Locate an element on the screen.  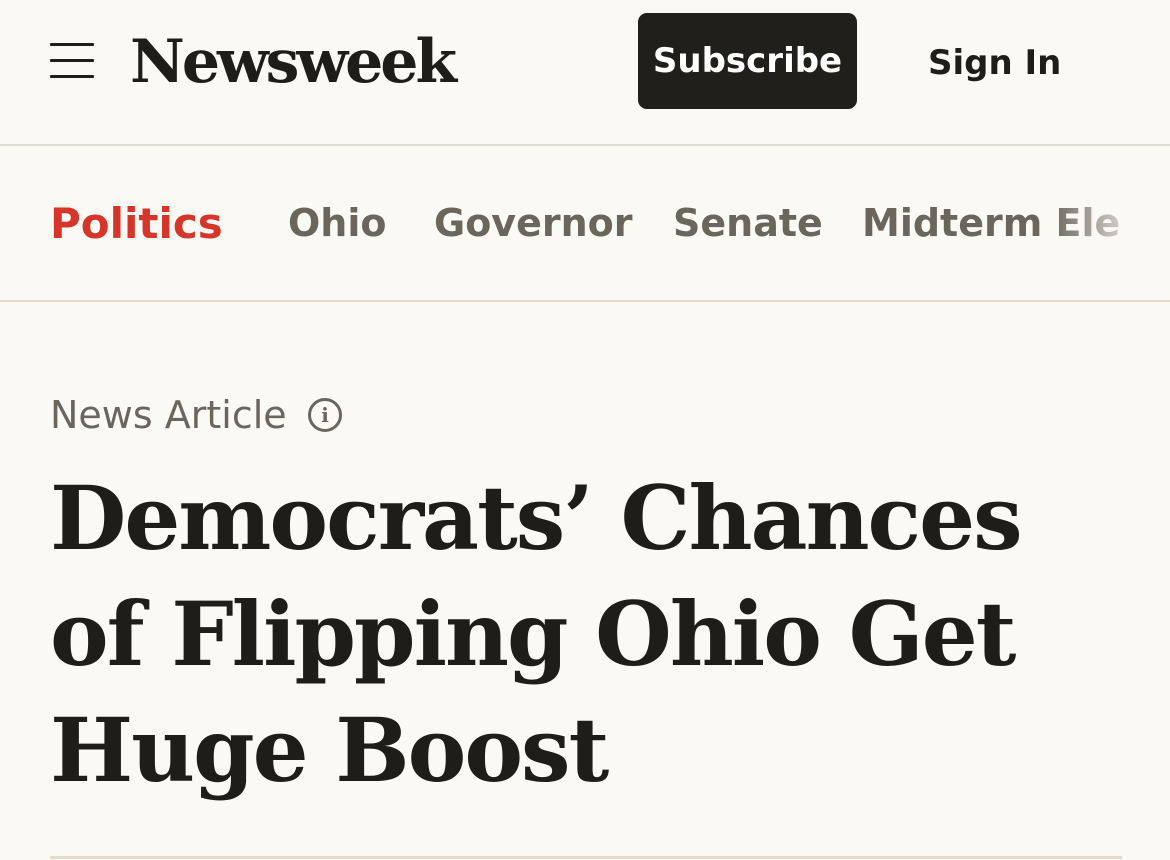
nav-link-ohio: Ohio is located at coordinates (337, 223).